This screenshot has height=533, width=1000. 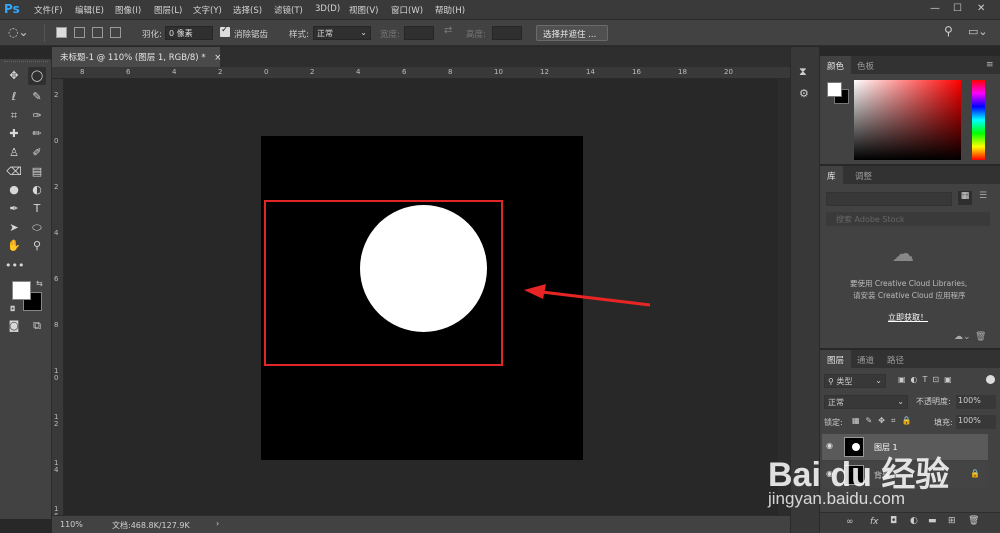 What do you see at coordinates (889, 199) in the screenshot?
I see `library-select` at bounding box center [889, 199].